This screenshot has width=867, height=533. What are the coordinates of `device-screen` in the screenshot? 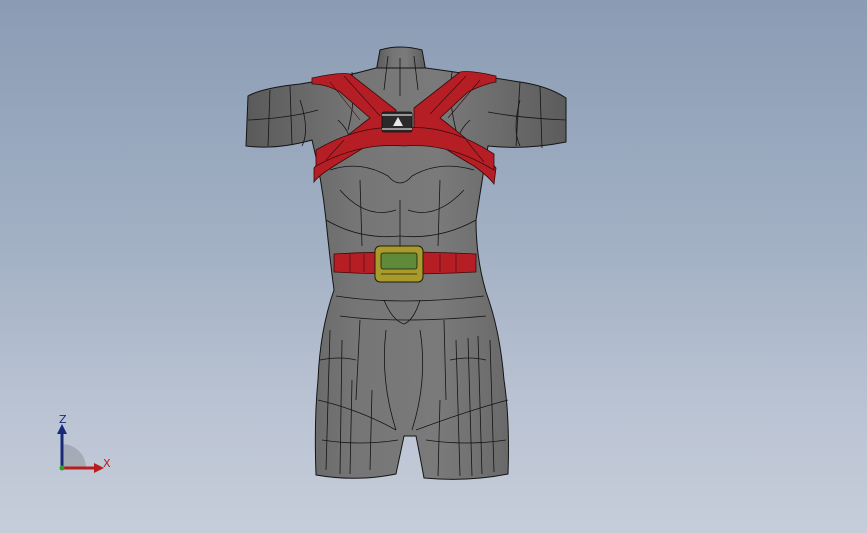 It's located at (399, 261).